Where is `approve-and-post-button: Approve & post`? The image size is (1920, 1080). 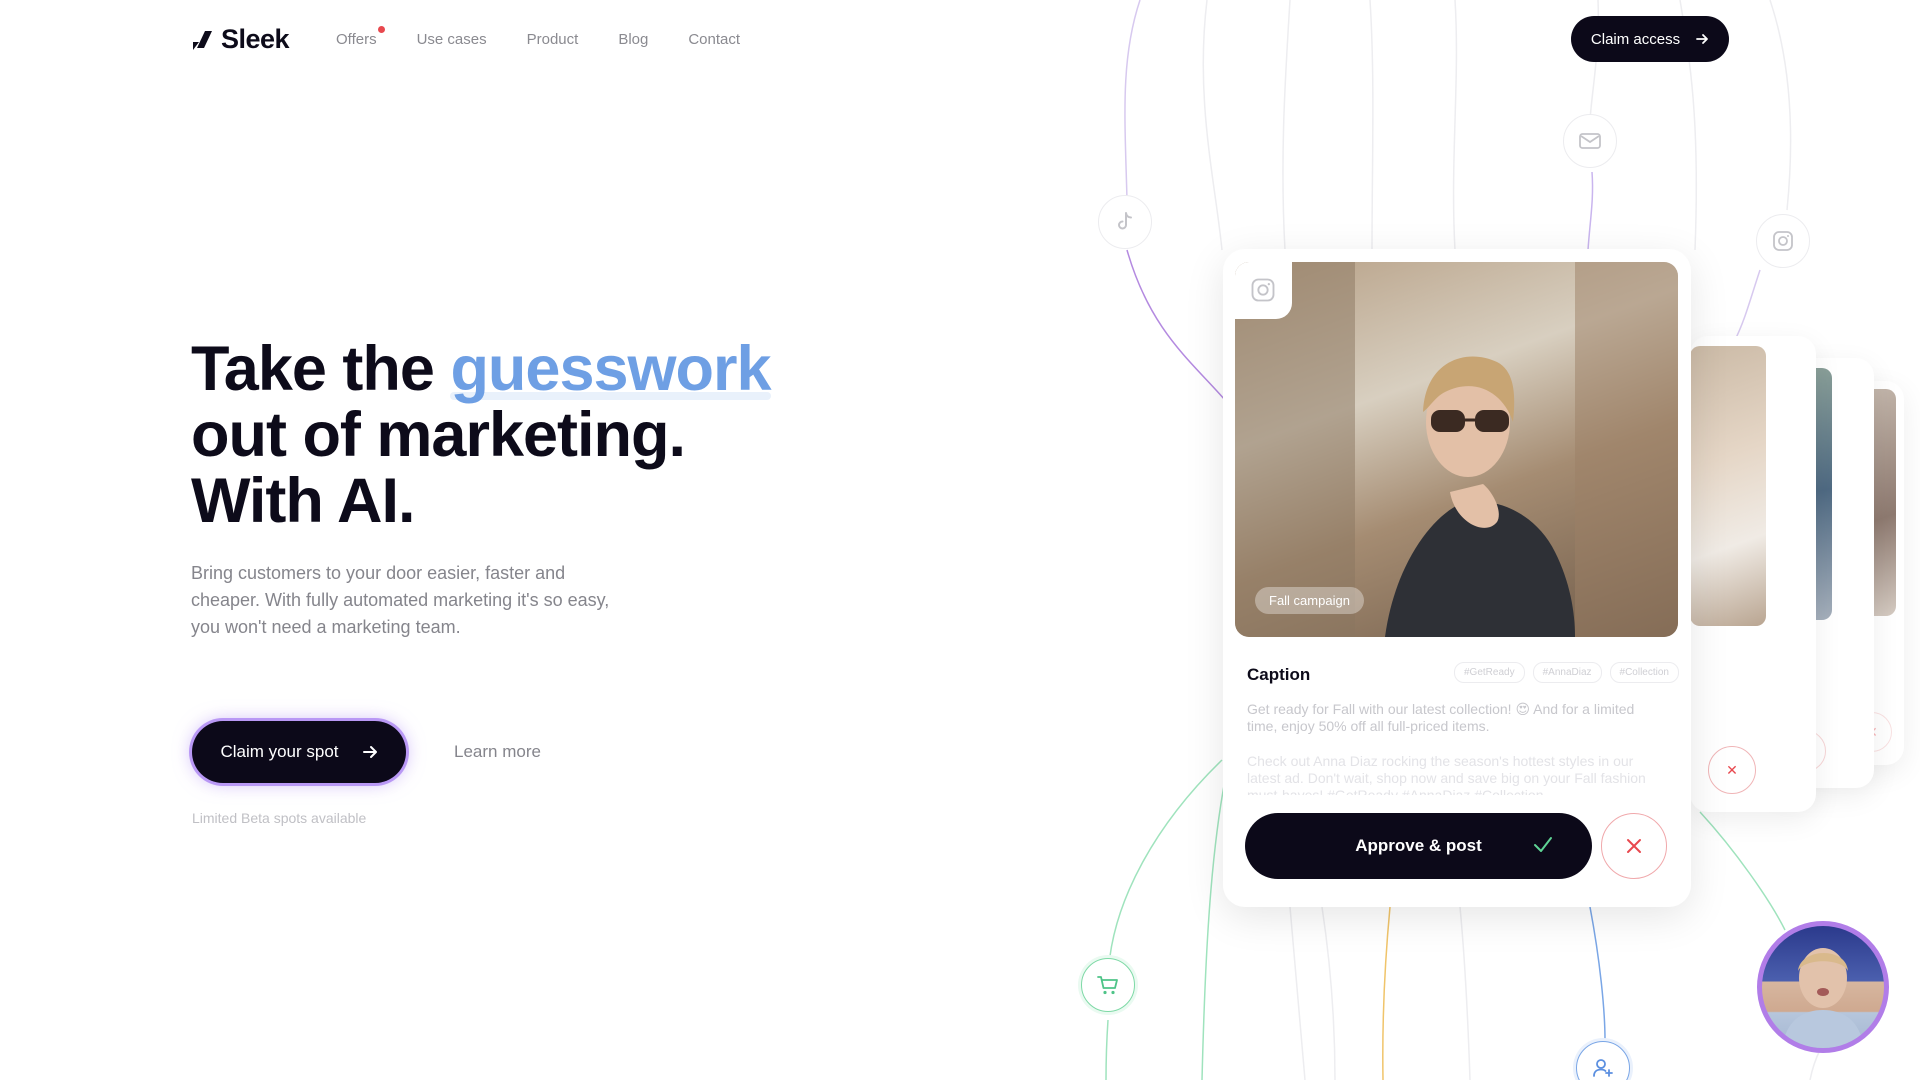 approve-and-post-button: Approve & post is located at coordinates (1418, 846).